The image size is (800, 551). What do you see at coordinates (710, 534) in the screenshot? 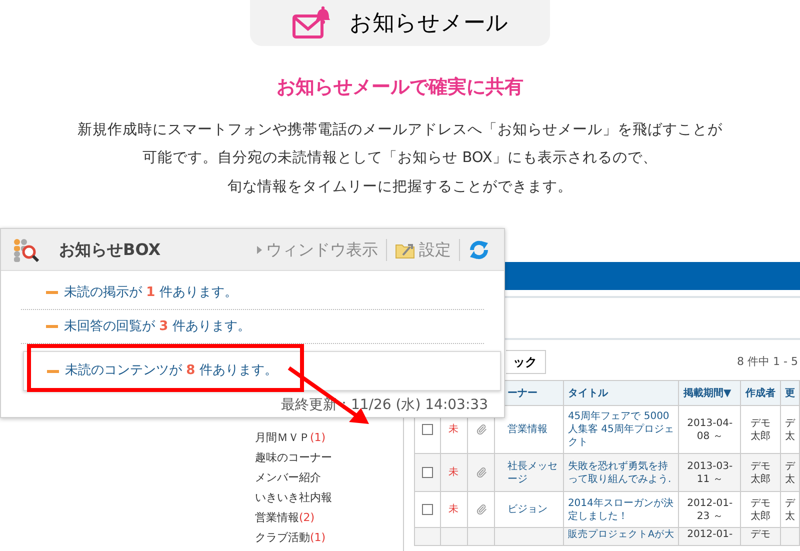
I see `period-cell-text: 2012-01-` at bounding box center [710, 534].